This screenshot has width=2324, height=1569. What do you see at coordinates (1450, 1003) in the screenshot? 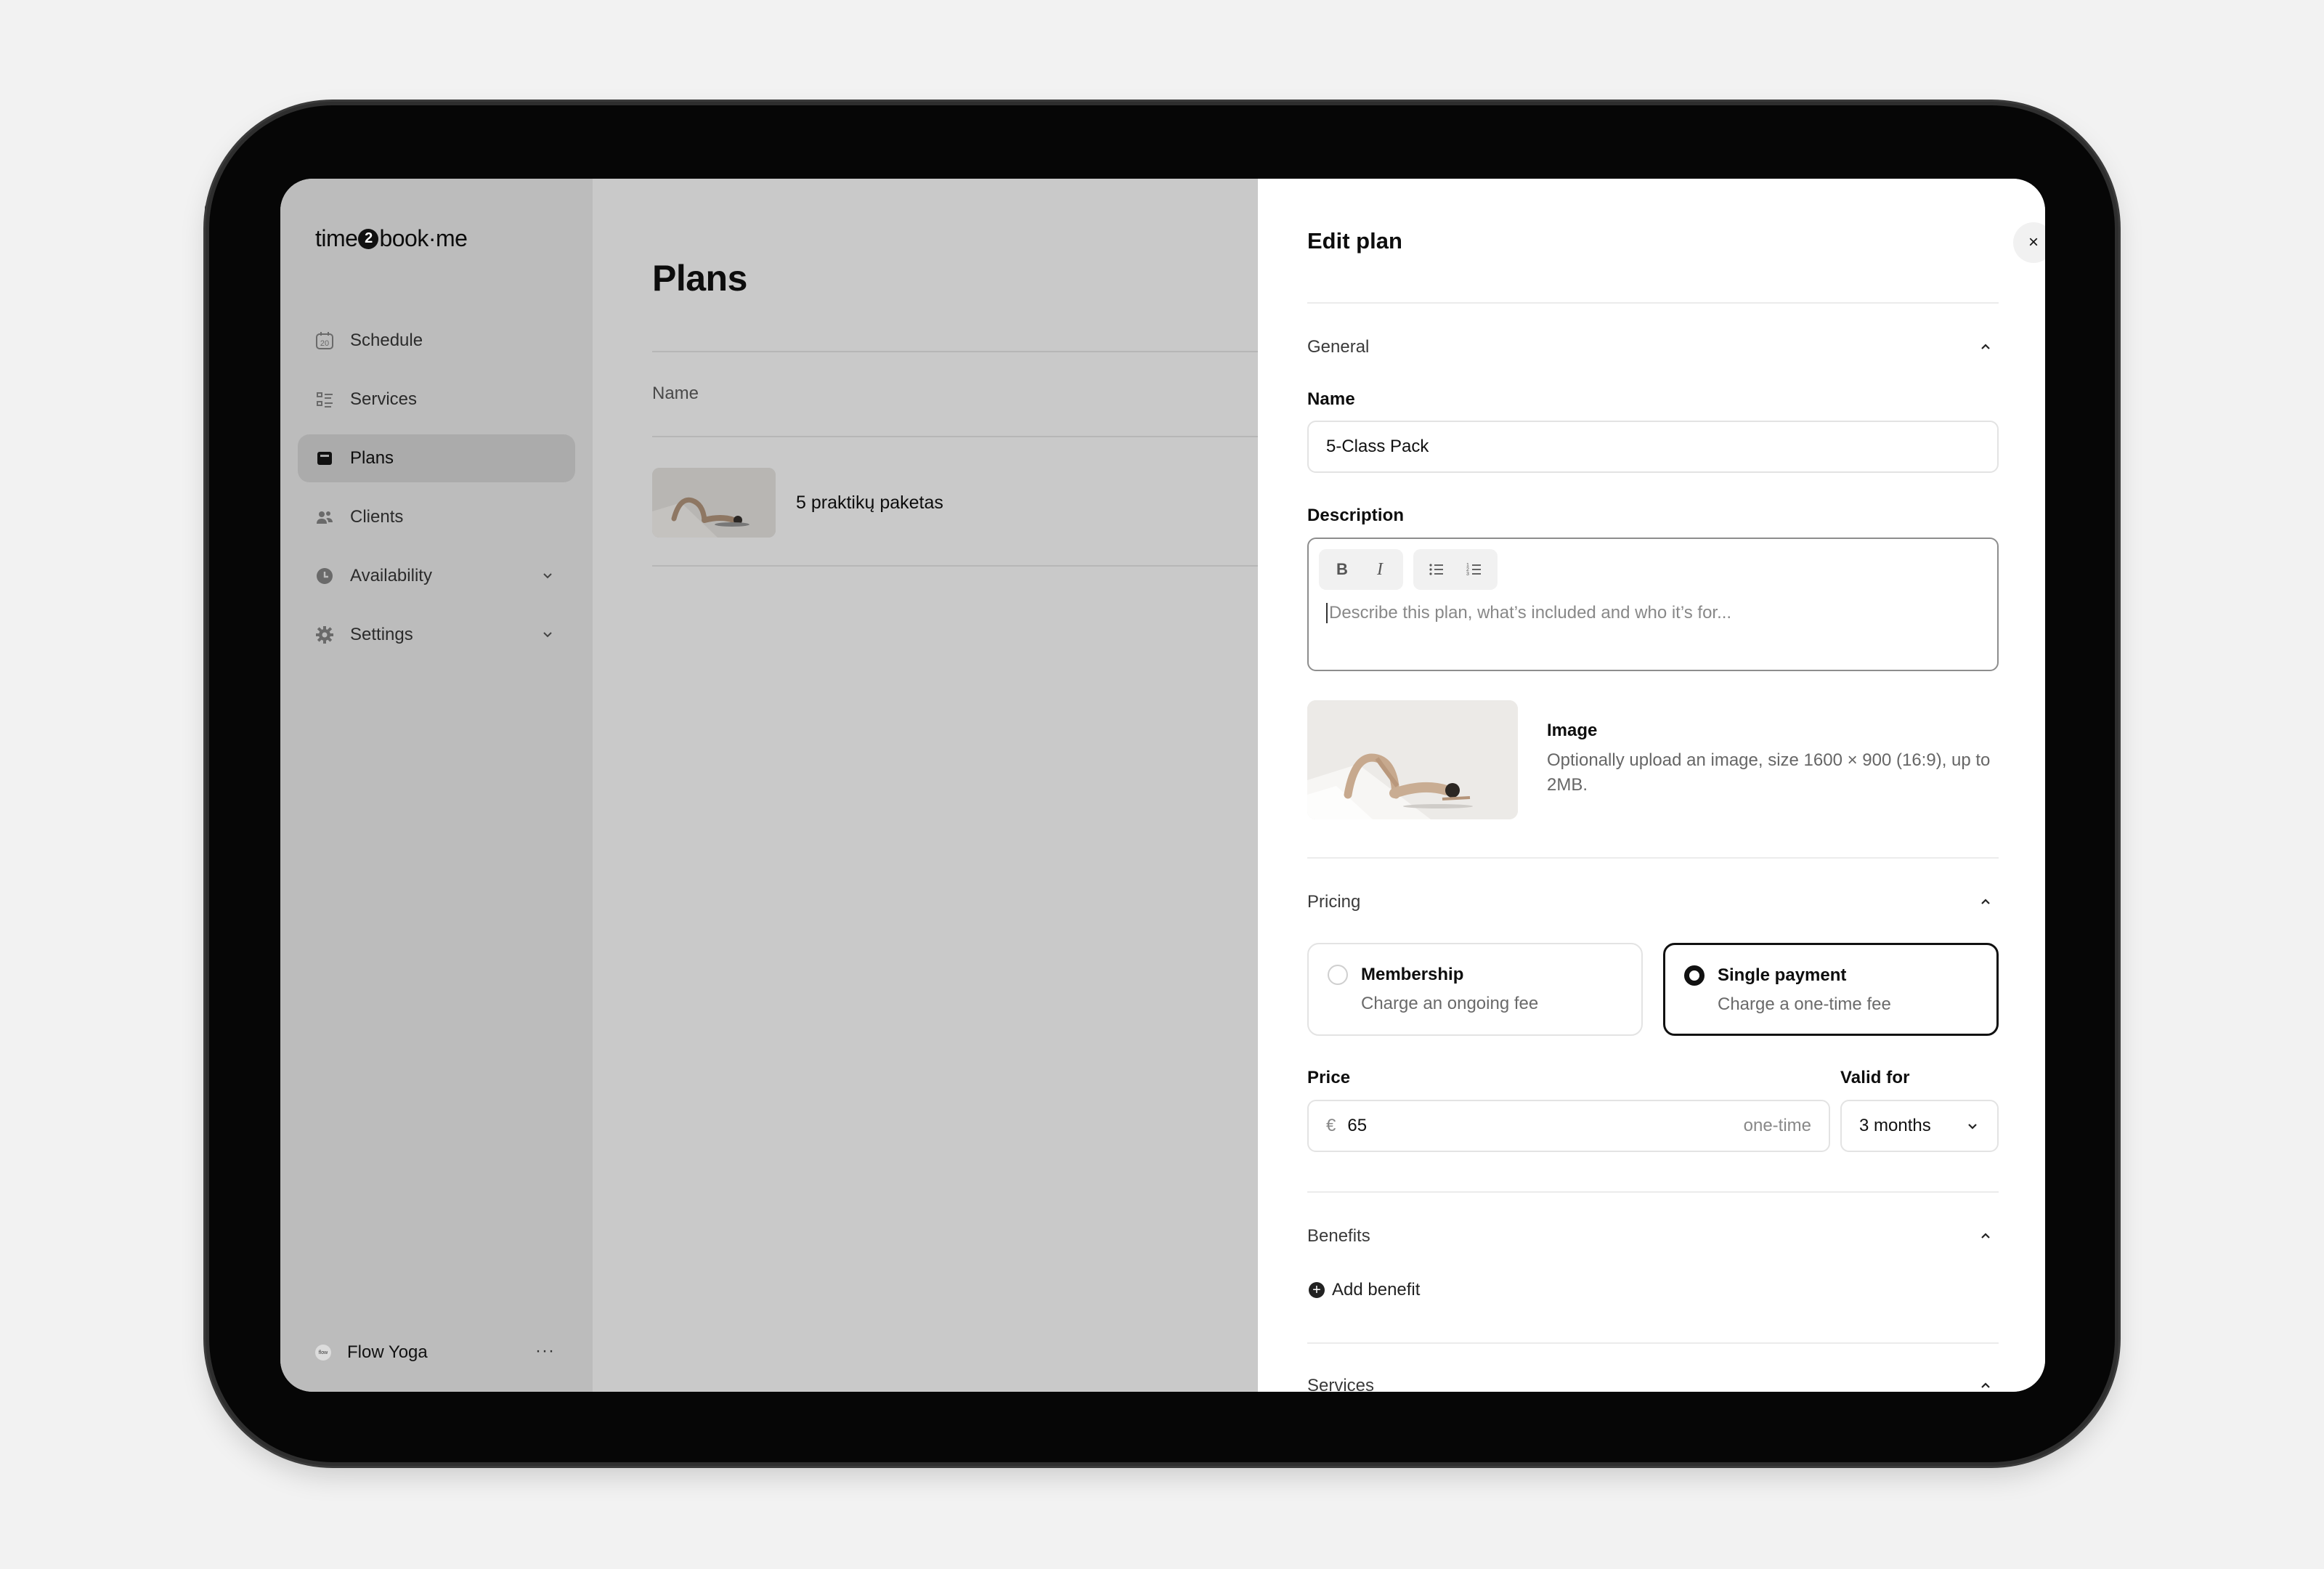
I see `option-subtitle: Charge an ongoing fee` at bounding box center [1450, 1003].